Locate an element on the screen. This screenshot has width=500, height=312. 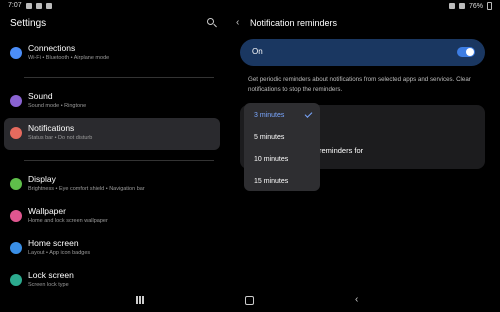
alarm-icon is located at coordinates (451, 6).